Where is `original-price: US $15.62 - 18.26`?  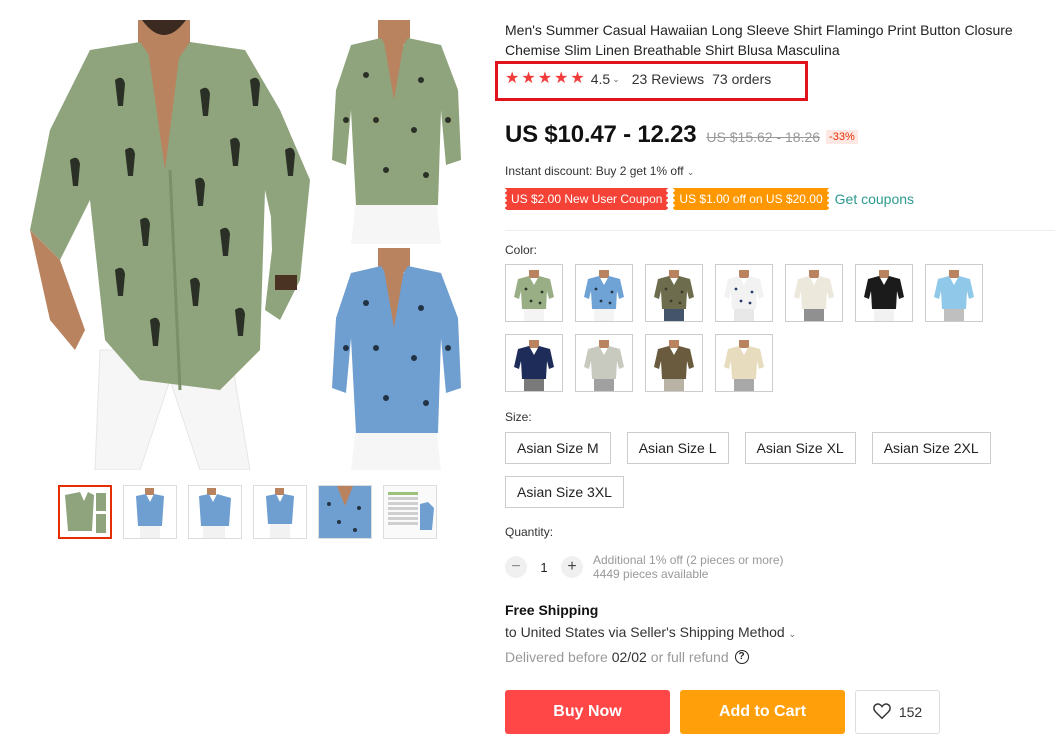
original-price: US $15.62 - 18.26 is located at coordinates (763, 137).